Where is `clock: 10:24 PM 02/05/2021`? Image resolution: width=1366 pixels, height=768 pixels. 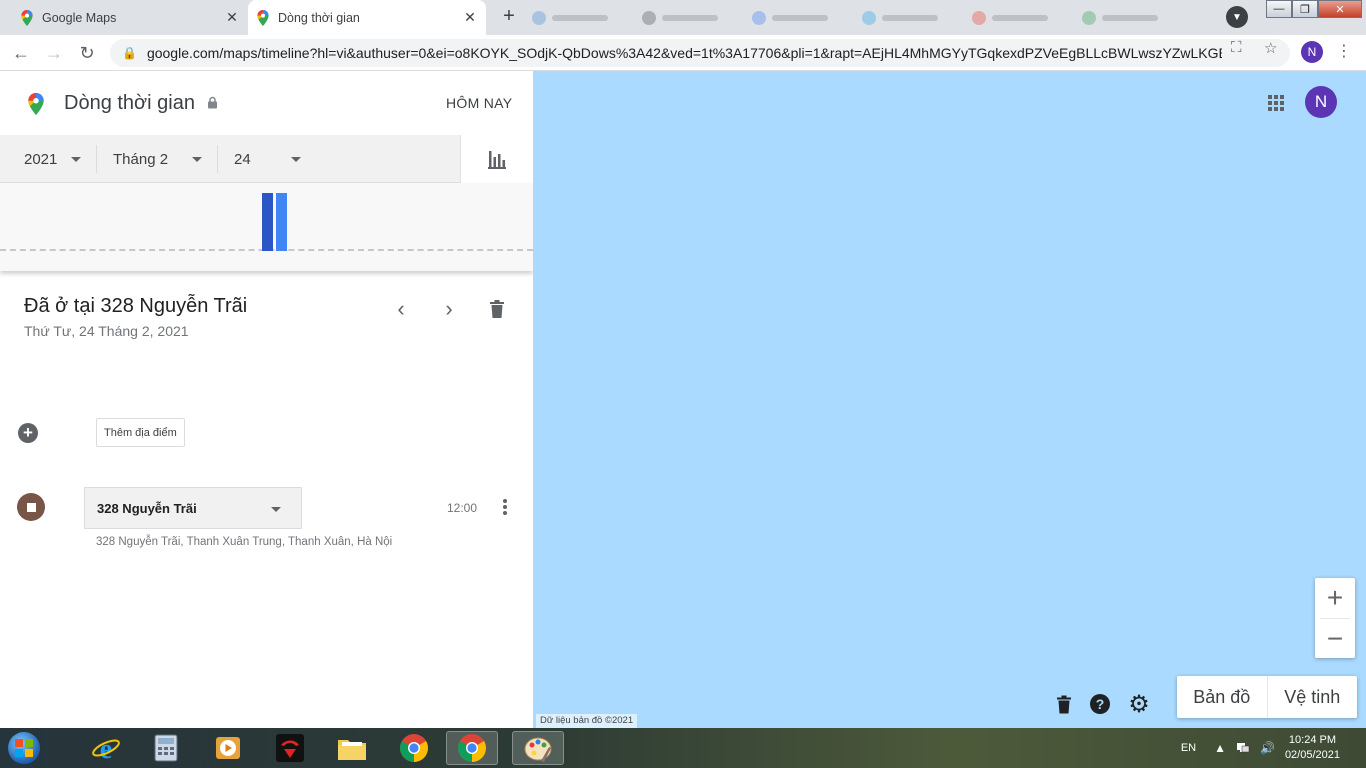 clock: 10:24 PM 02/05/2021 is located at coordinates (1312, 748).